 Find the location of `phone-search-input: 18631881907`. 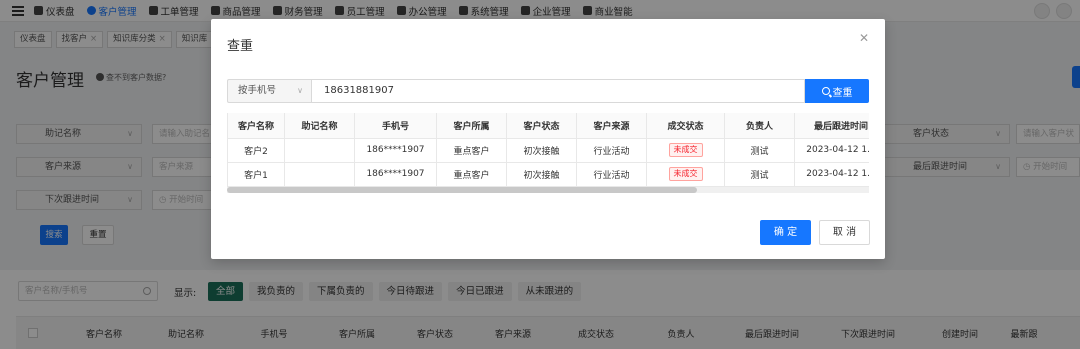

phone-search-input: 18631881907 is located at coordinates (558, 91).